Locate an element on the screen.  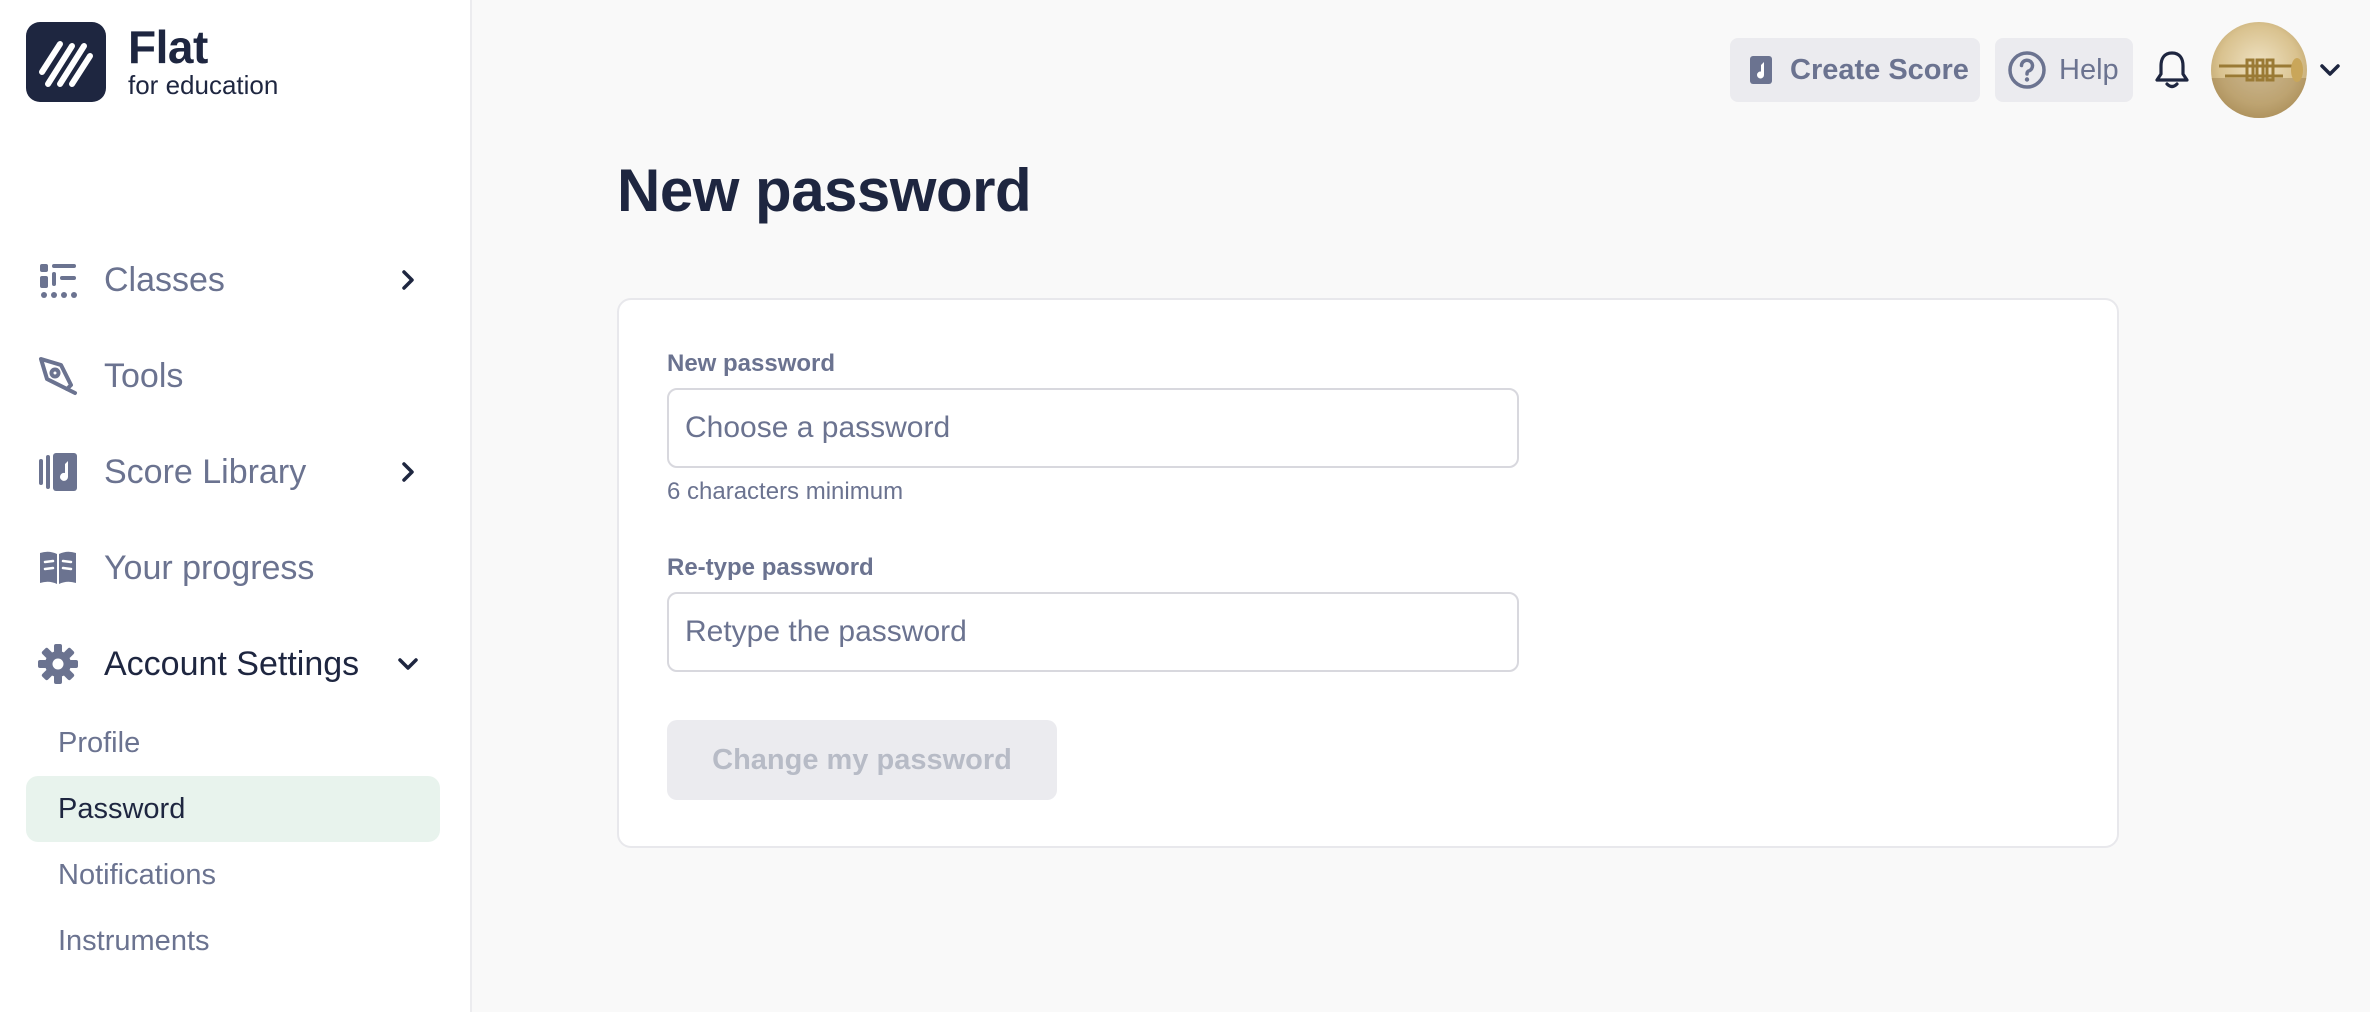
subnav-item-notifications: Notifications is located at coordinates (233, 875).